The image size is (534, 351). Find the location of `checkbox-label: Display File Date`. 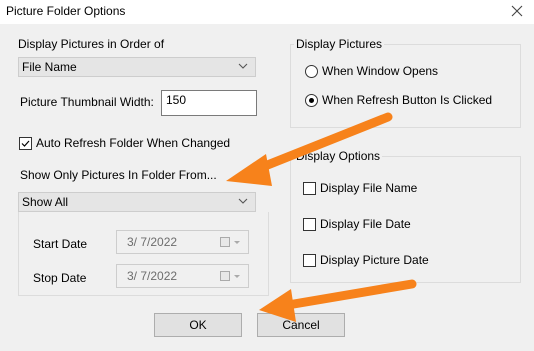

checkbox-label: Display File Date is located at coordinates (365, 224).